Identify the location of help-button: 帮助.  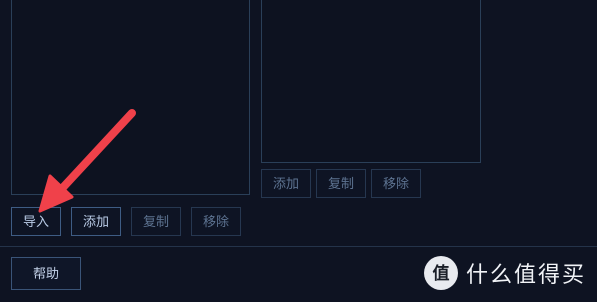
(46, 273).